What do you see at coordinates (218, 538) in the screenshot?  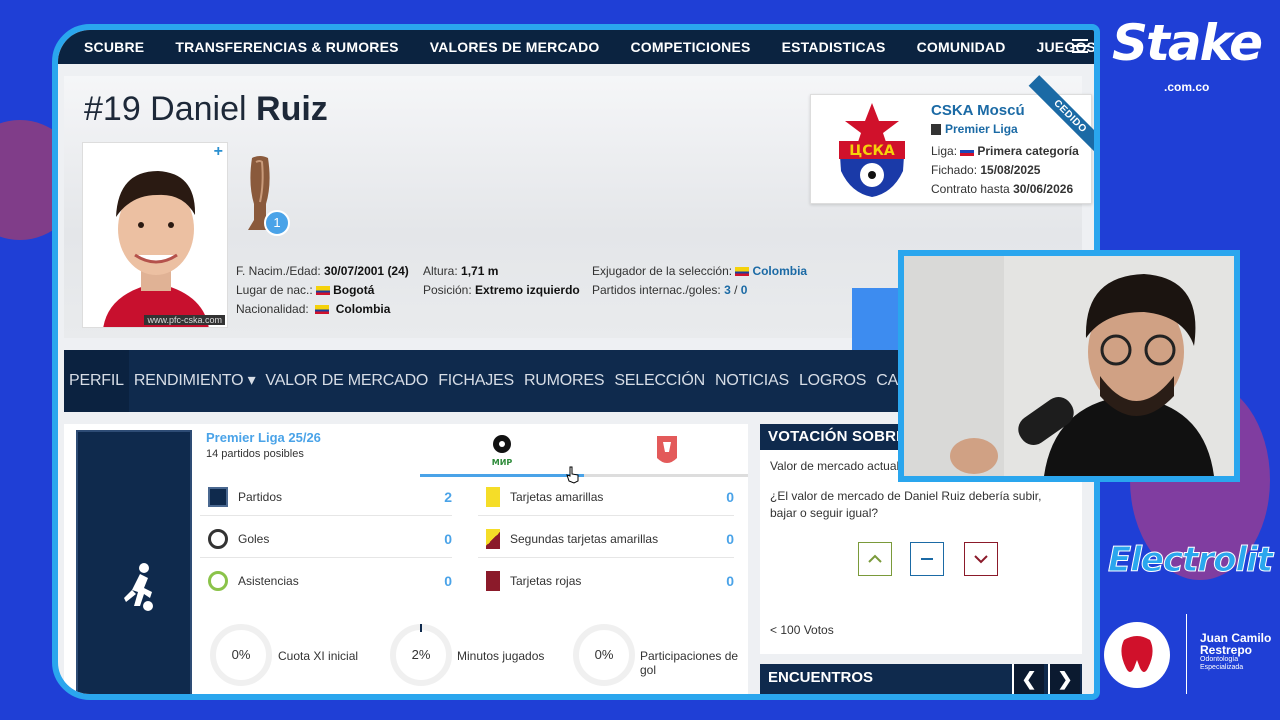 I see `ball-icon` at bounding box center [218, 538].